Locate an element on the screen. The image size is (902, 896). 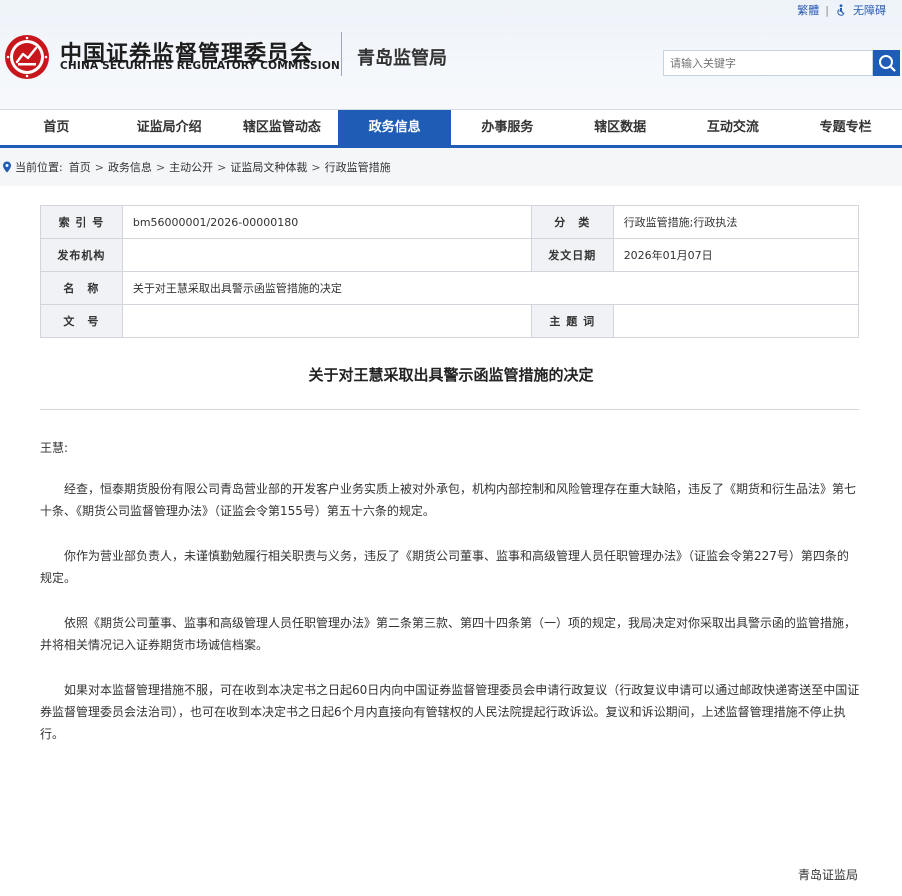
location-pin-icon is located at coordinates (7, 167).